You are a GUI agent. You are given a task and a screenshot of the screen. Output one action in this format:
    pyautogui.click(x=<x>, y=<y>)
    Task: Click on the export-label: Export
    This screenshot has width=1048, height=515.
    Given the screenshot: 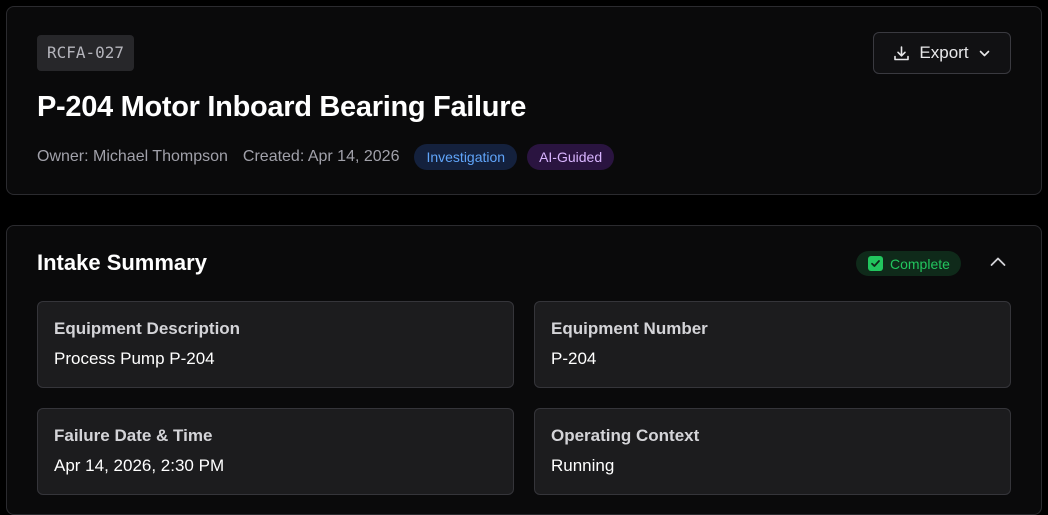 What is the action you would take?
    pyautogui.click(x=944, y=52)
    